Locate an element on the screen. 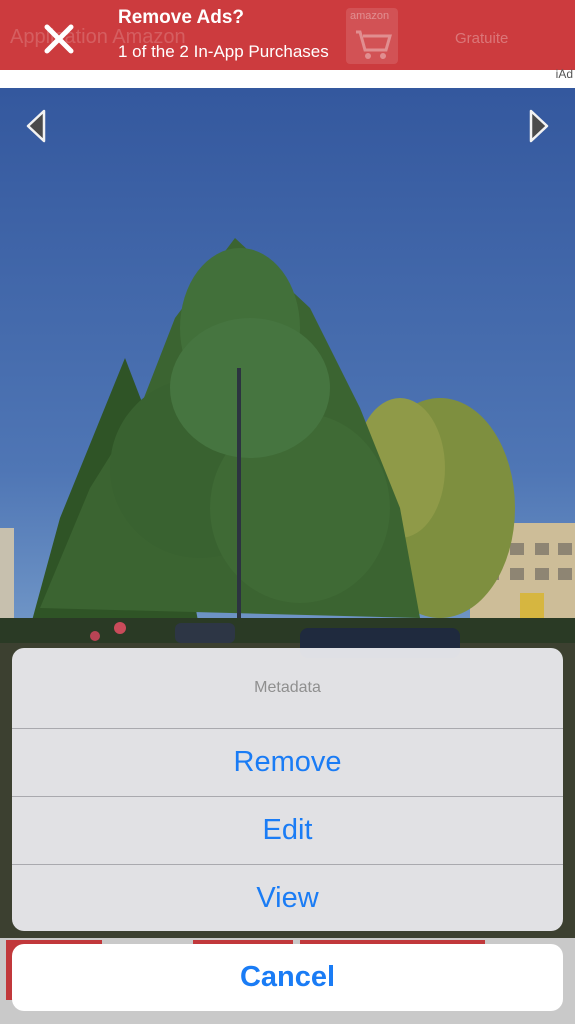  banner-underlay-gratuite: Gratuite is located at coordinates (482, 38).